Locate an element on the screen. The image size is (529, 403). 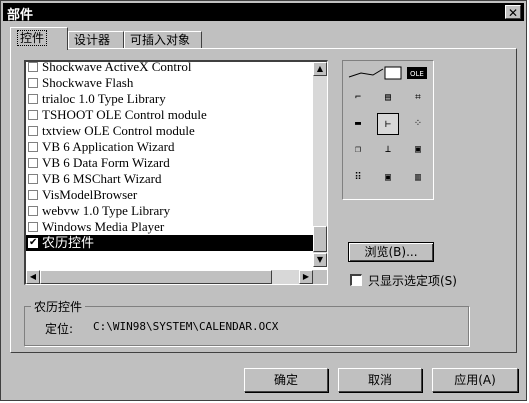
list-item: Shockwave ActiveX Control is located at coordinates (169, 67).